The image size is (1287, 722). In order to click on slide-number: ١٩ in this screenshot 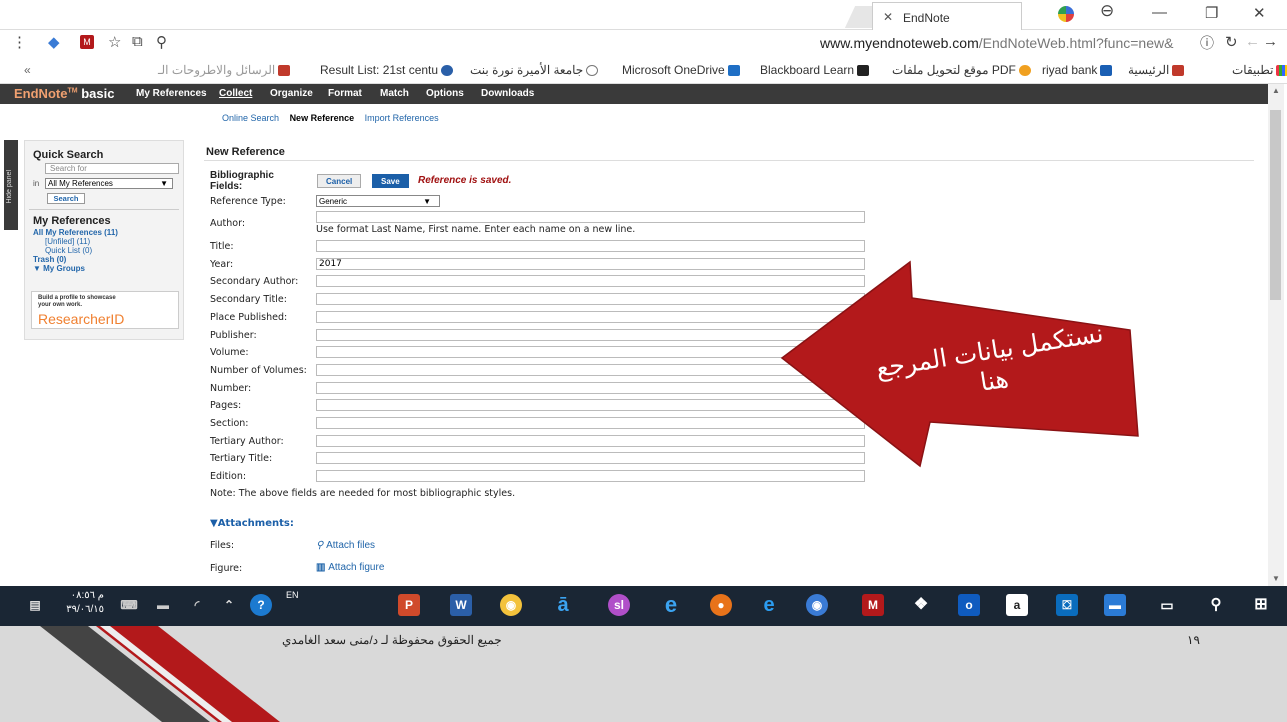, I will do `click(1193, 640)`.